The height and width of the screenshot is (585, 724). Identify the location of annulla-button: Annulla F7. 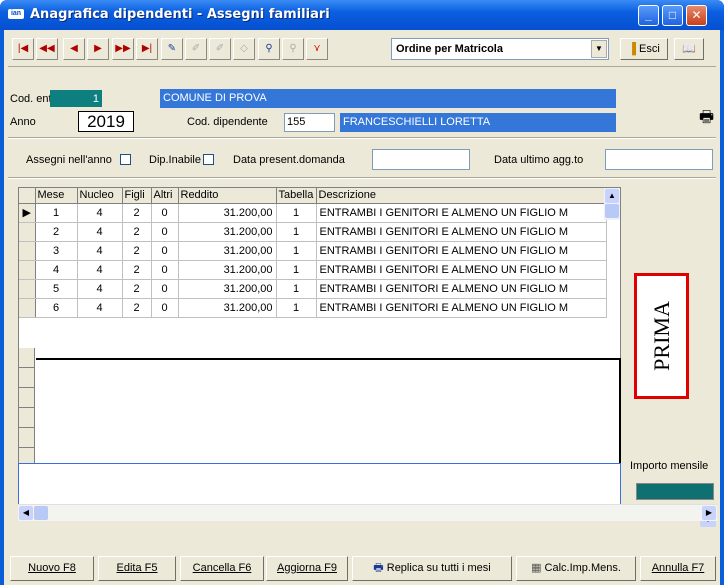
(678, 568).